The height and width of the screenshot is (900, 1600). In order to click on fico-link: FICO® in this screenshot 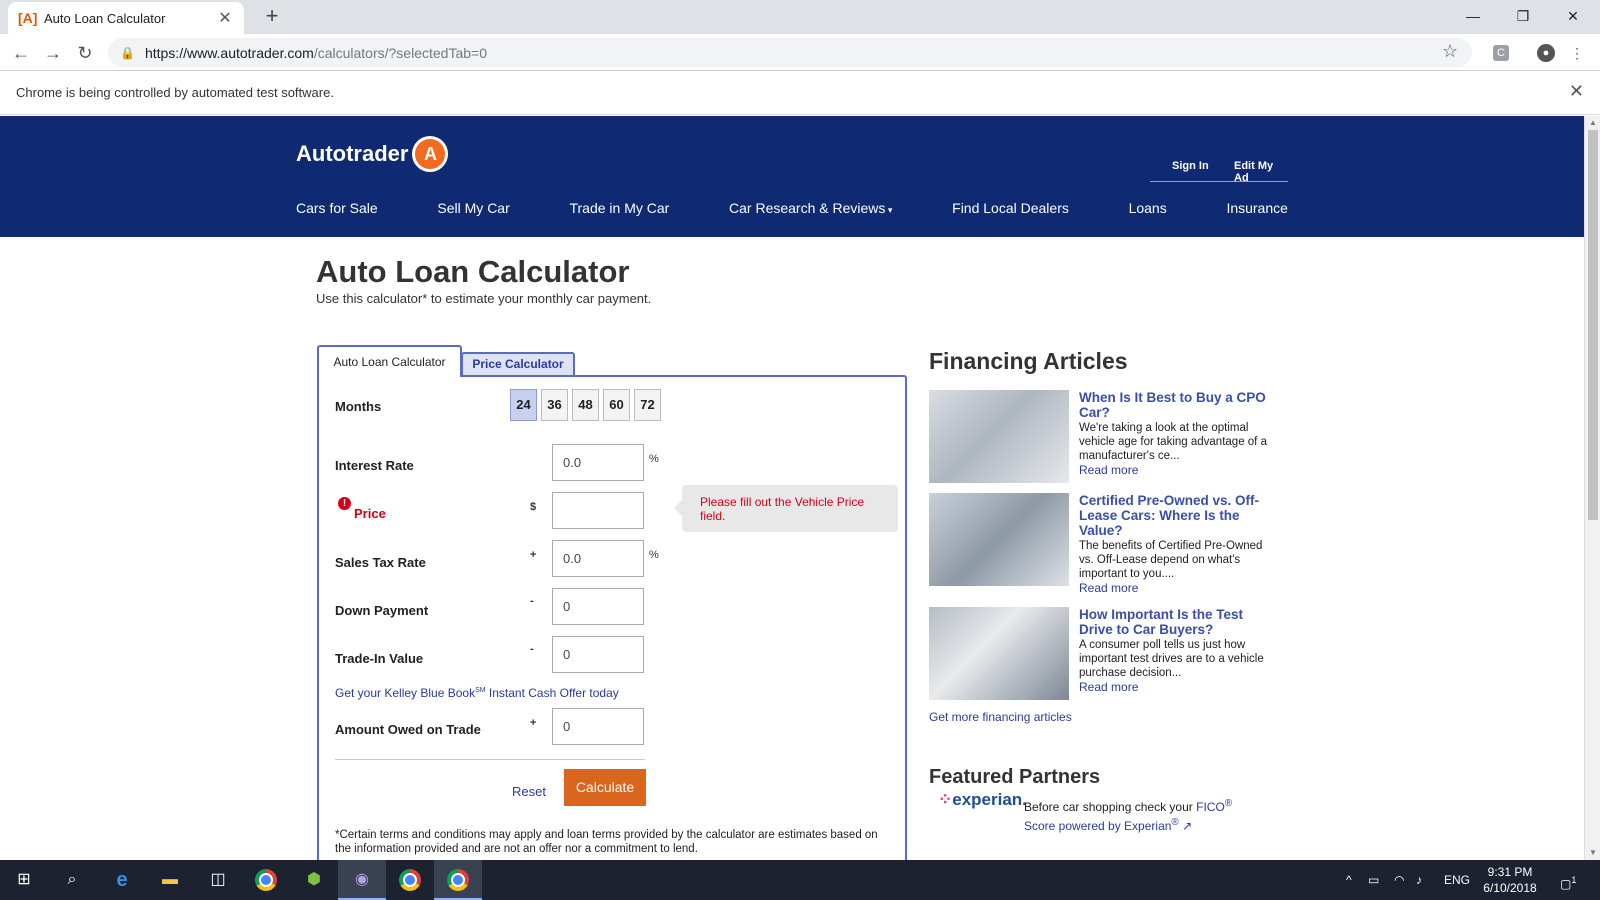, I will do `click(1214, 806)`.